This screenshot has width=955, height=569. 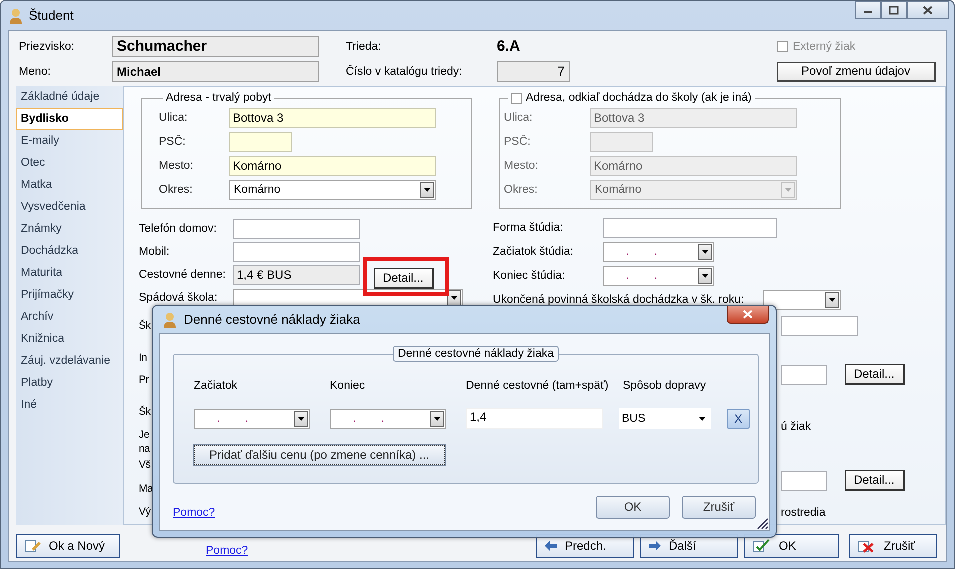 I want to click on sidebar-item: Knižnica, so click(x=69, y=339).